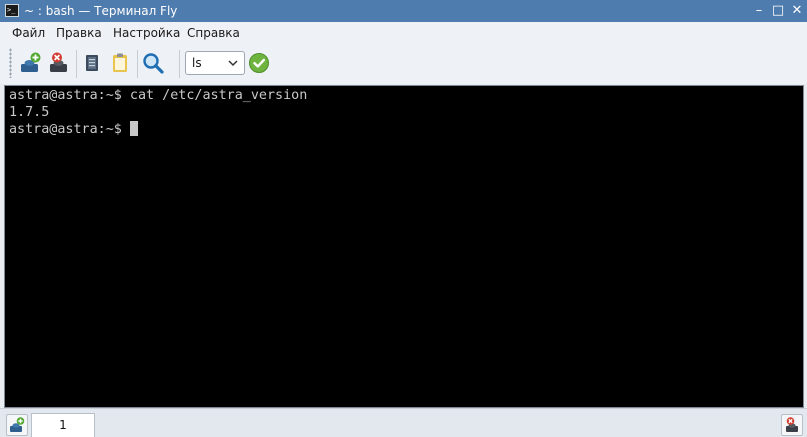 This screenshot has height=437, width=807. What do you see at coordinates (63, 425) in the screenshot?
I see `tab-1: 1` at bounding box center [63, 425].